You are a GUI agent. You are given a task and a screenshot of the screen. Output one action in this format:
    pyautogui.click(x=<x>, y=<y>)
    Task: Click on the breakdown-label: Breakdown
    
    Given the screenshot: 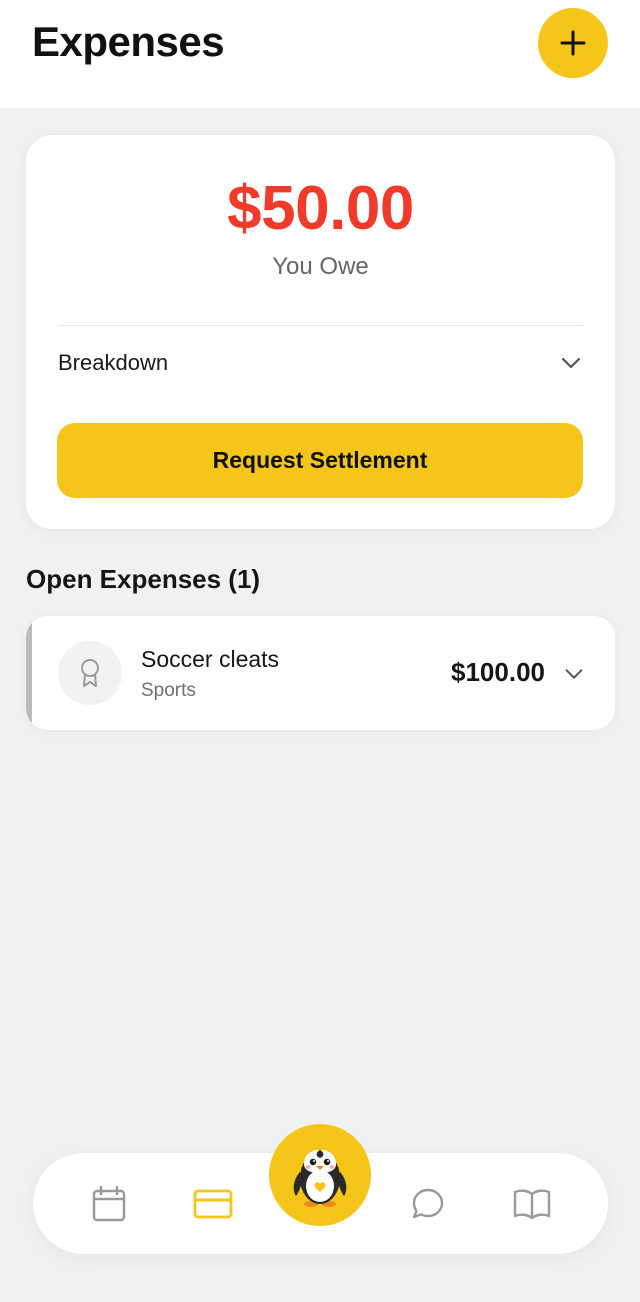 What is the action you would take?
    pyautogui.click(x=113, y=362)
    